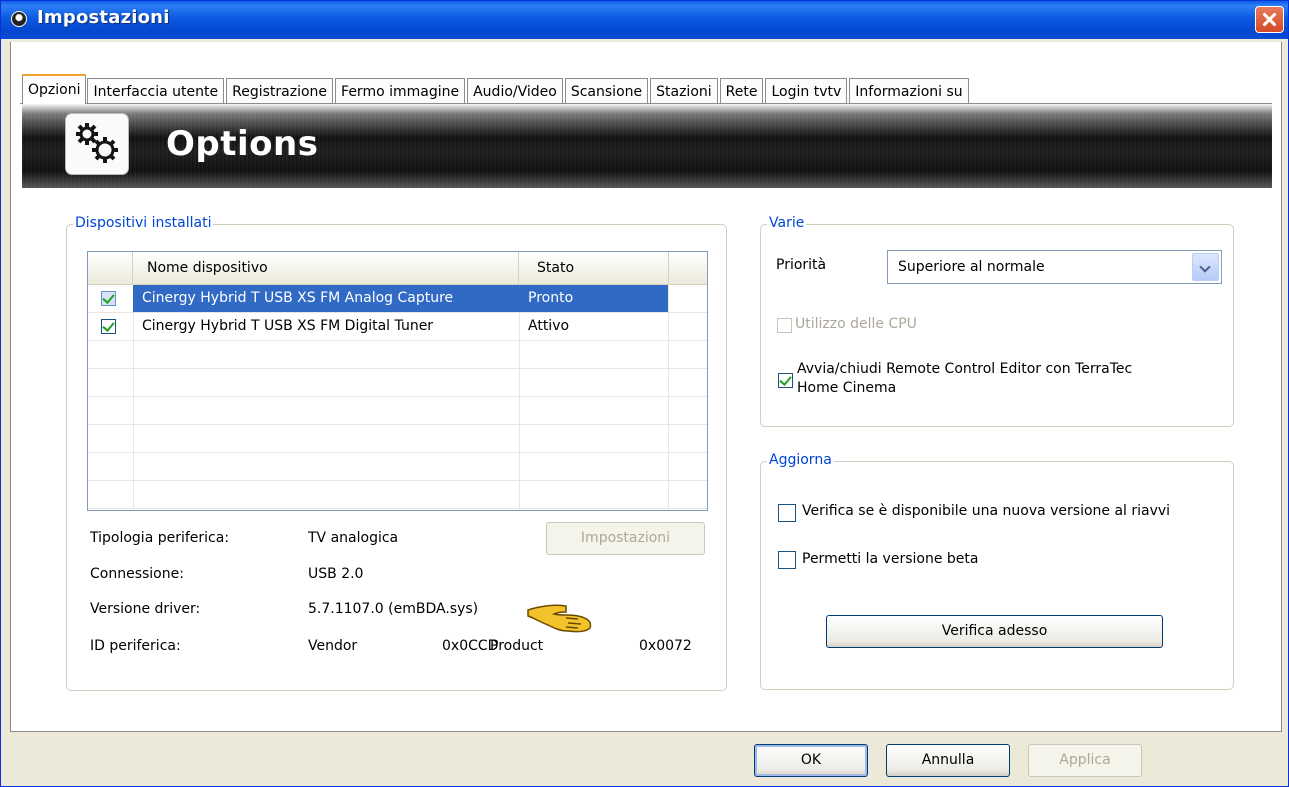 Image resolution: width=1289 pixels, height=787 pixels. What do you see at coordinates (847, 388) in the screenshot?
I see `remote-editor-label-line2: Home Cinema` at bounding box center [847, 388].